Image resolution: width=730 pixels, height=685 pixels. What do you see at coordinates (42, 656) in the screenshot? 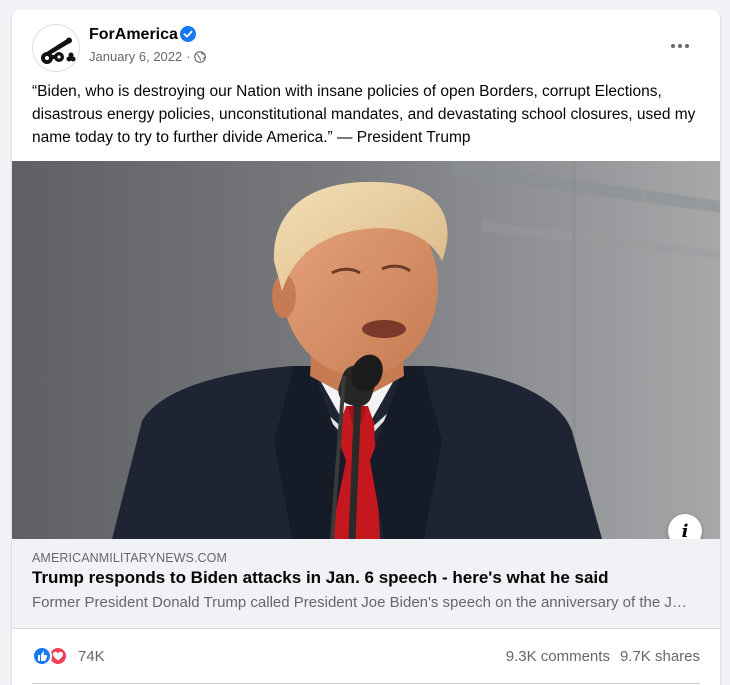
I see `like-reaction-icon` at bounding box center [42, 656].